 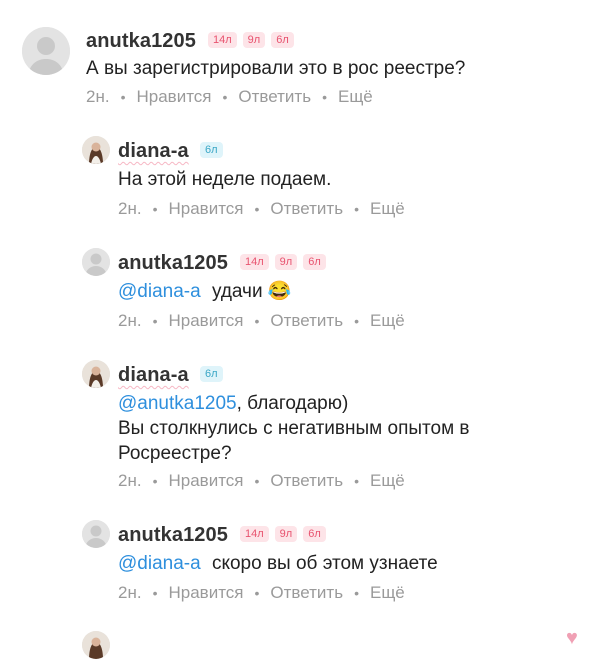 What do you see at coordinates (324, 563) in the screenshot?
I see `comment-body: скоро вы об этом узнаете` at bounding box center [324, 563].